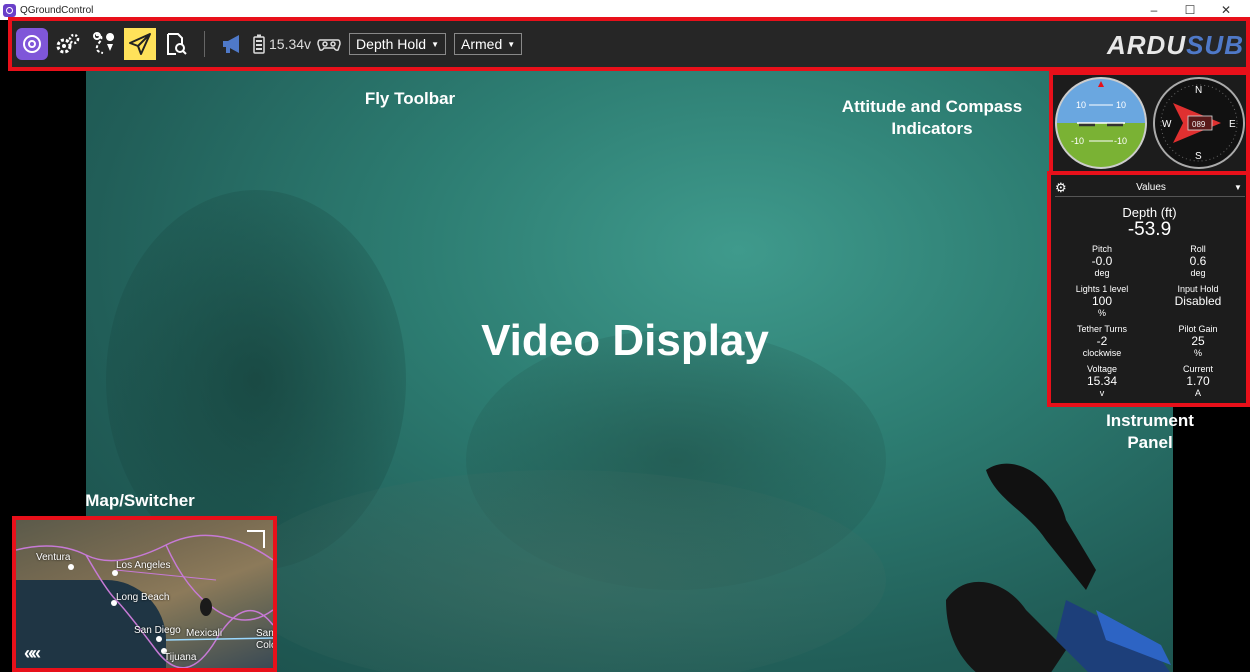  Describe the element at coordinates (144, 594) in the screenshot. I see `map-highlight-box` at that location.